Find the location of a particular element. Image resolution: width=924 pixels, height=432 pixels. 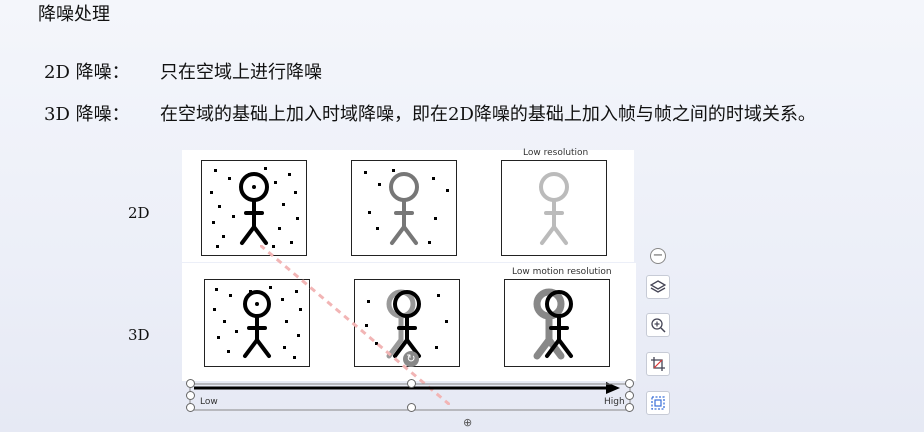

resize-handle-top-left is located at coordinates (190, 383).